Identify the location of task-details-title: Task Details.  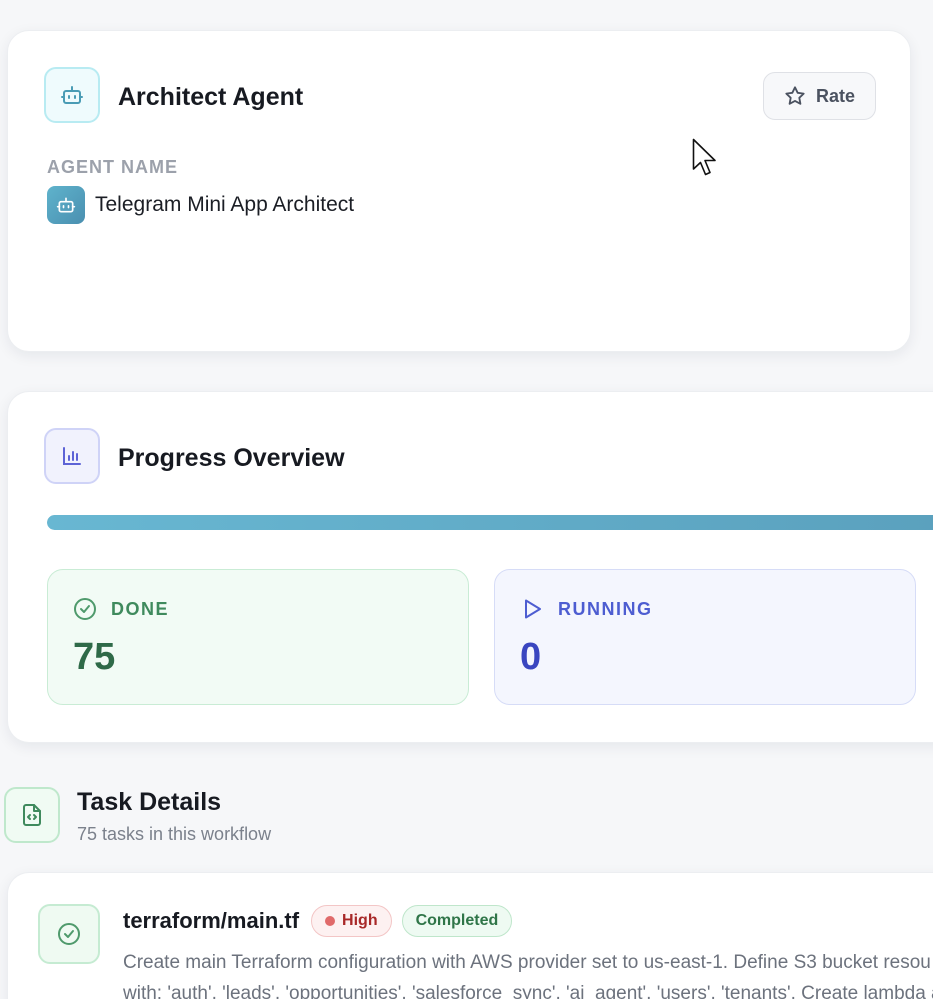
(149, 802).